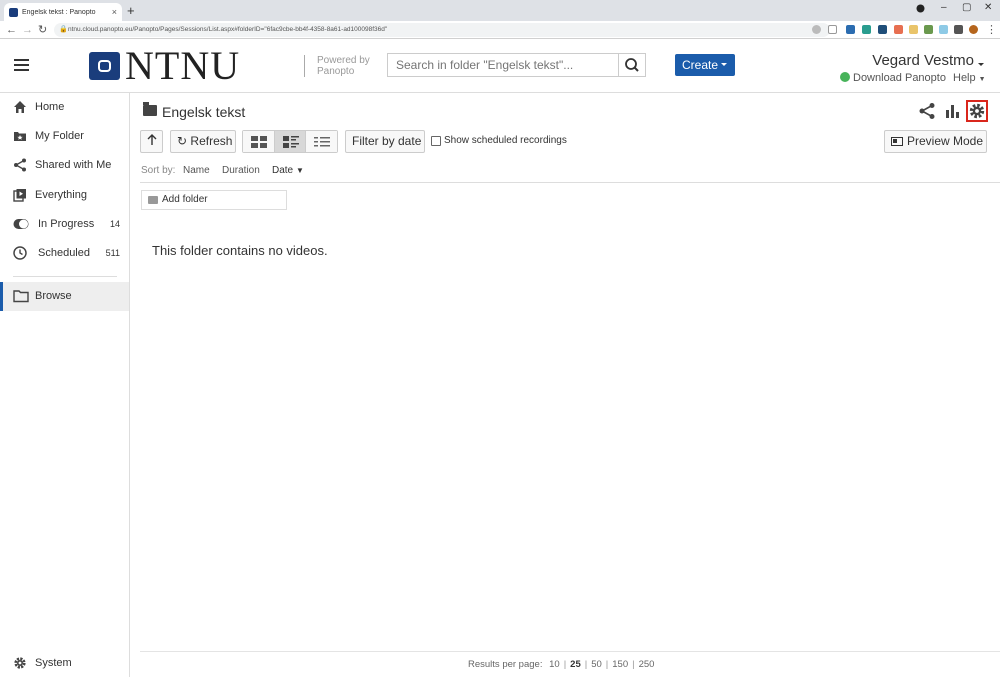  What do you see at coordinates (832, 29) in the screenshot?
I see `bookmark-star-icon` at bounding box center [832, 29].